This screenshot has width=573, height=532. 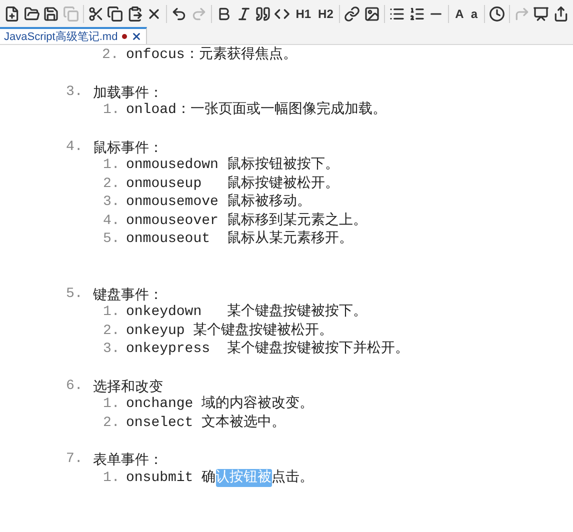 I want to click on close-icon, so click(x=136, y=36).